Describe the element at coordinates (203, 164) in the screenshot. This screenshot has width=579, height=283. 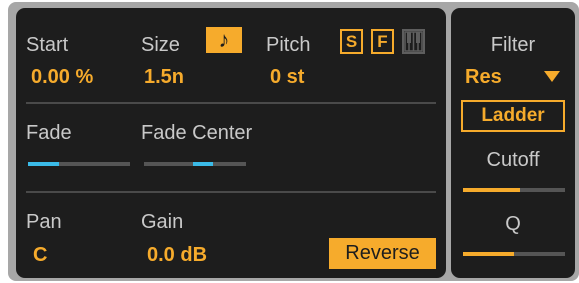
I see `fade-center-slider-fill` at that location.